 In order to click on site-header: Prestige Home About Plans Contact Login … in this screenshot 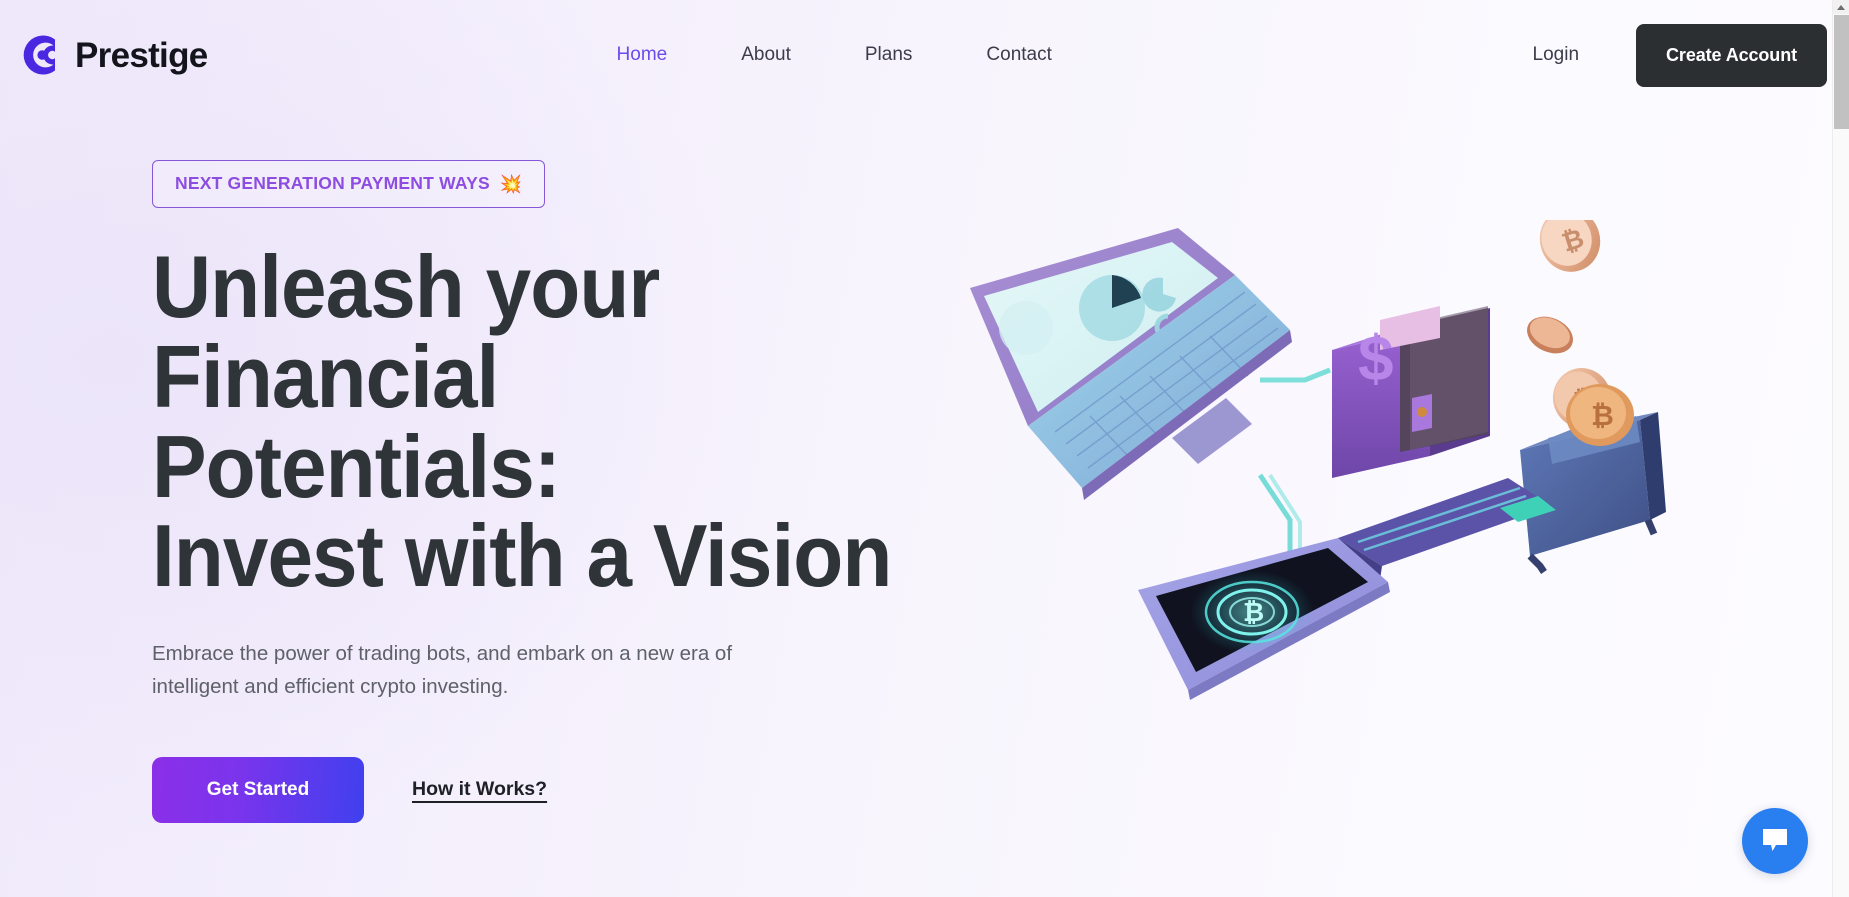, I will do `click(924, 55)`.